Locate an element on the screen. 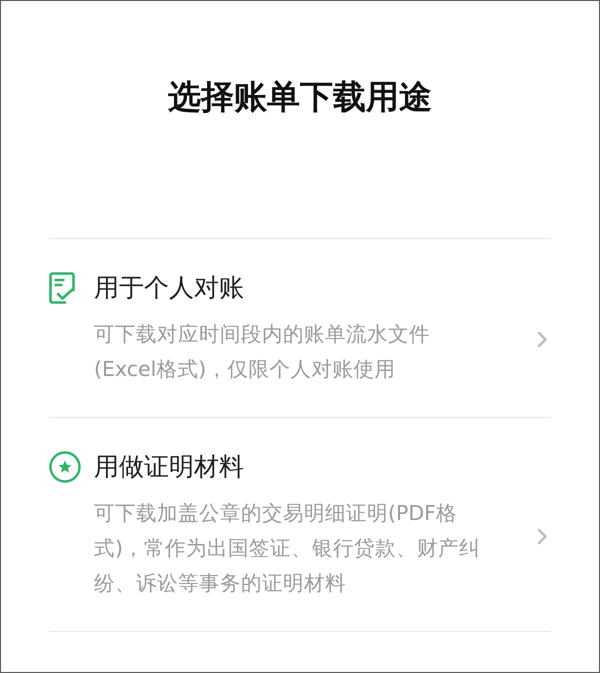 The width and height of the screenshot is (600, 673). option-title: 用做证明材料 is located at coordinates (169, 467).